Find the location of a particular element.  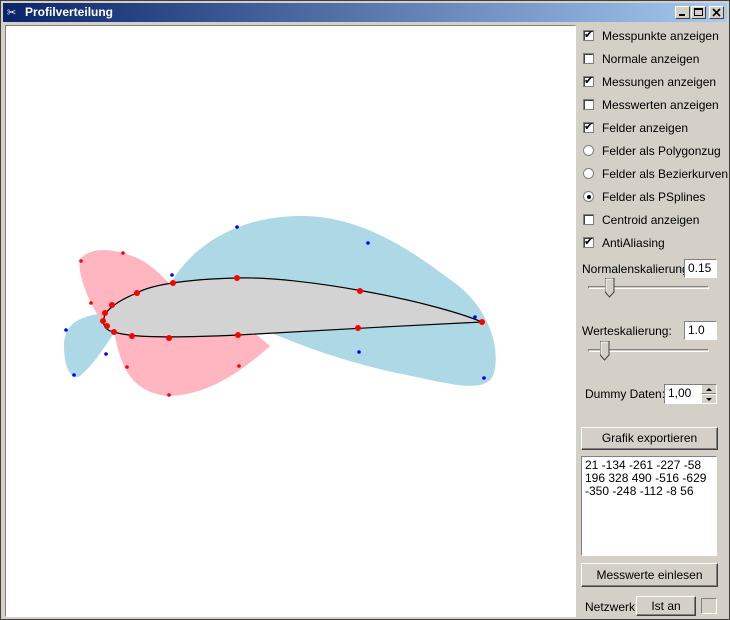

spinner-up-button is located at coordinates (708, 389).